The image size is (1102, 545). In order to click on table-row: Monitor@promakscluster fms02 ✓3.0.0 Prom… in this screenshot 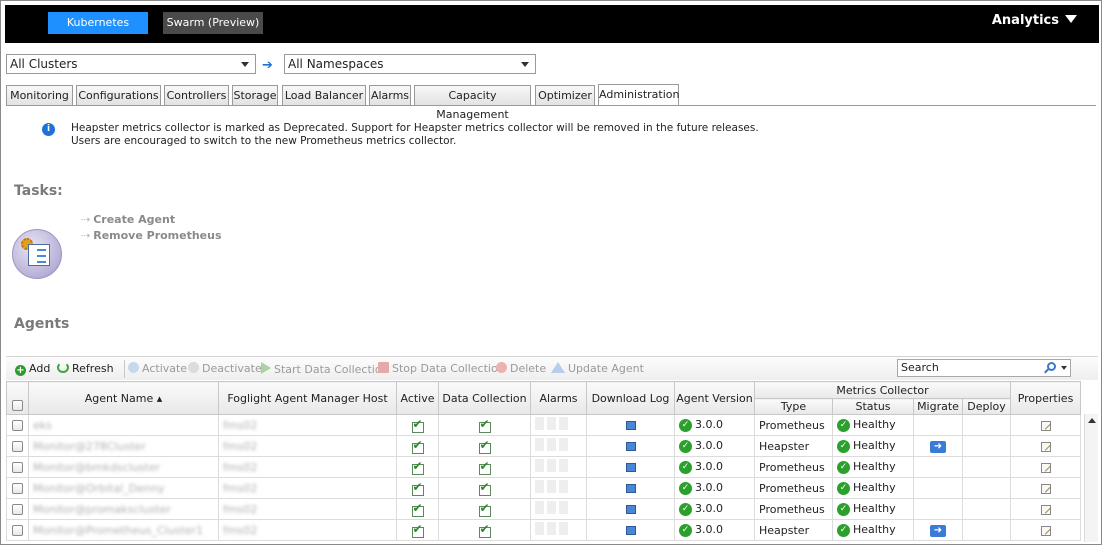, I will do `click(543, 509)`.